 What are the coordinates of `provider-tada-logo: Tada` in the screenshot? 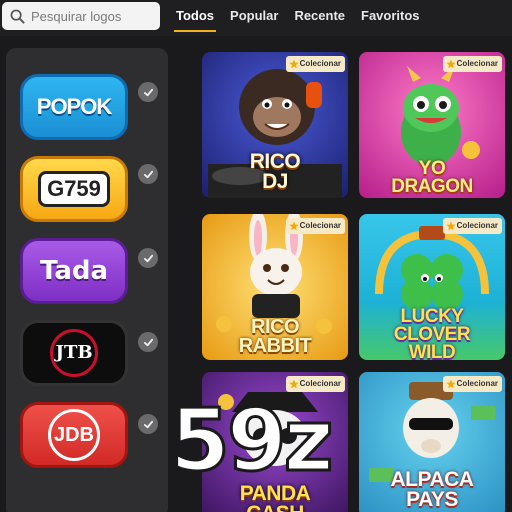 It's located at (74, 271).